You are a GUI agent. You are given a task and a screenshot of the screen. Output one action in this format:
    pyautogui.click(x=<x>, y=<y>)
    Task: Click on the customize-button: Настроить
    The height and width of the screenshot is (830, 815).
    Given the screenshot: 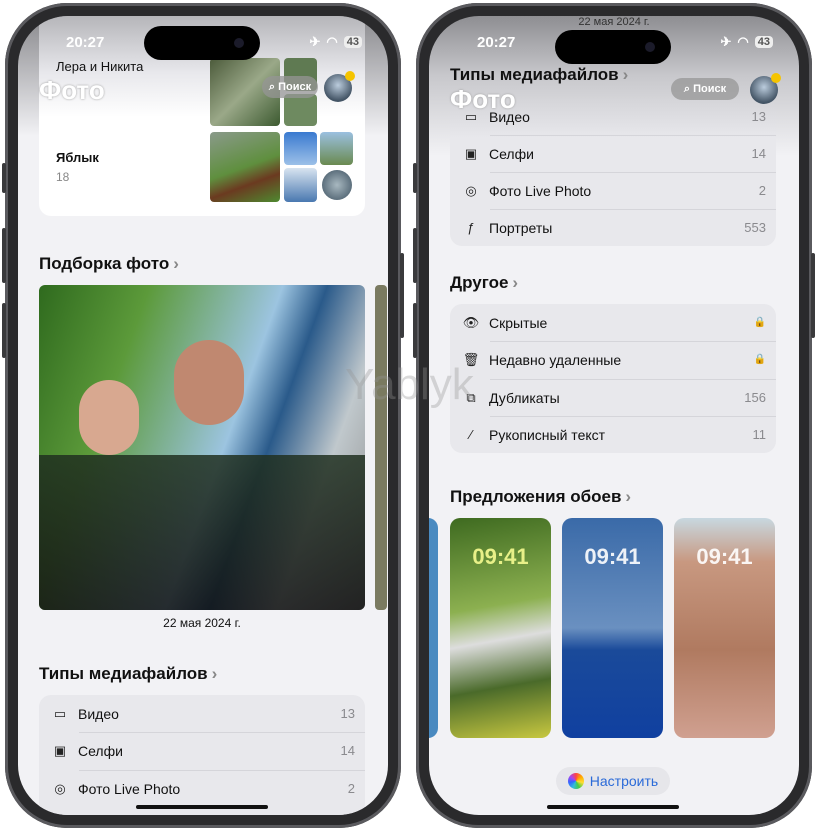 What is the action you would take?
    pyautogui.click(x=613, y=781)
    